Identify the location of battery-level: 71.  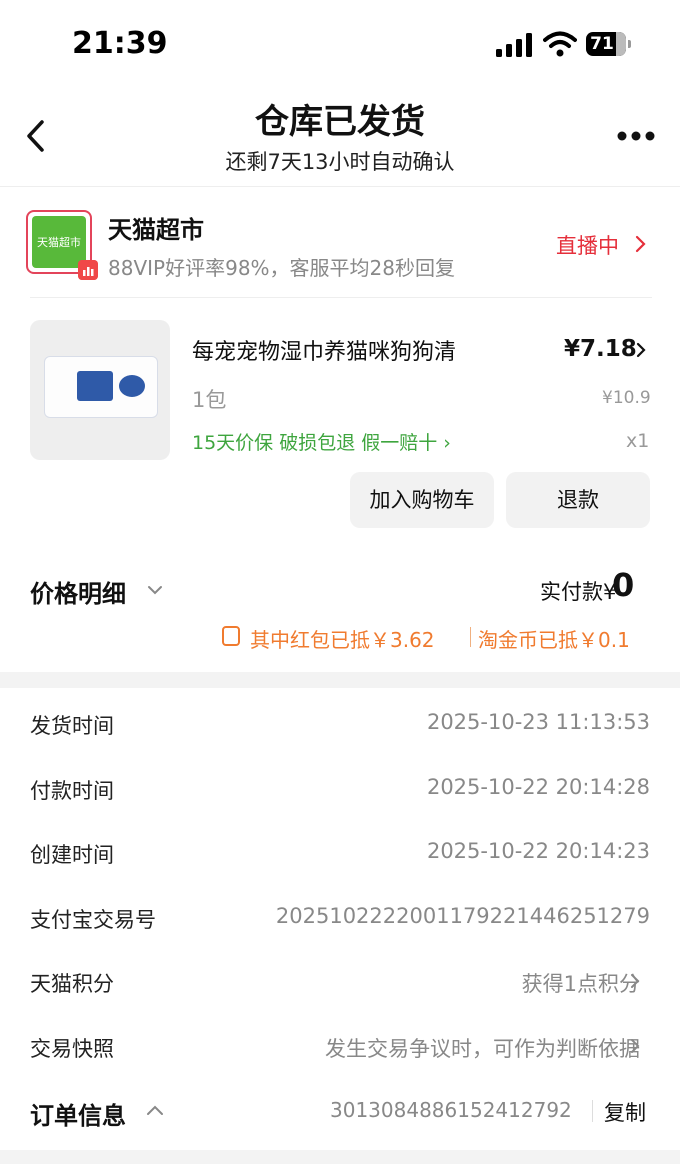
(602, 44).